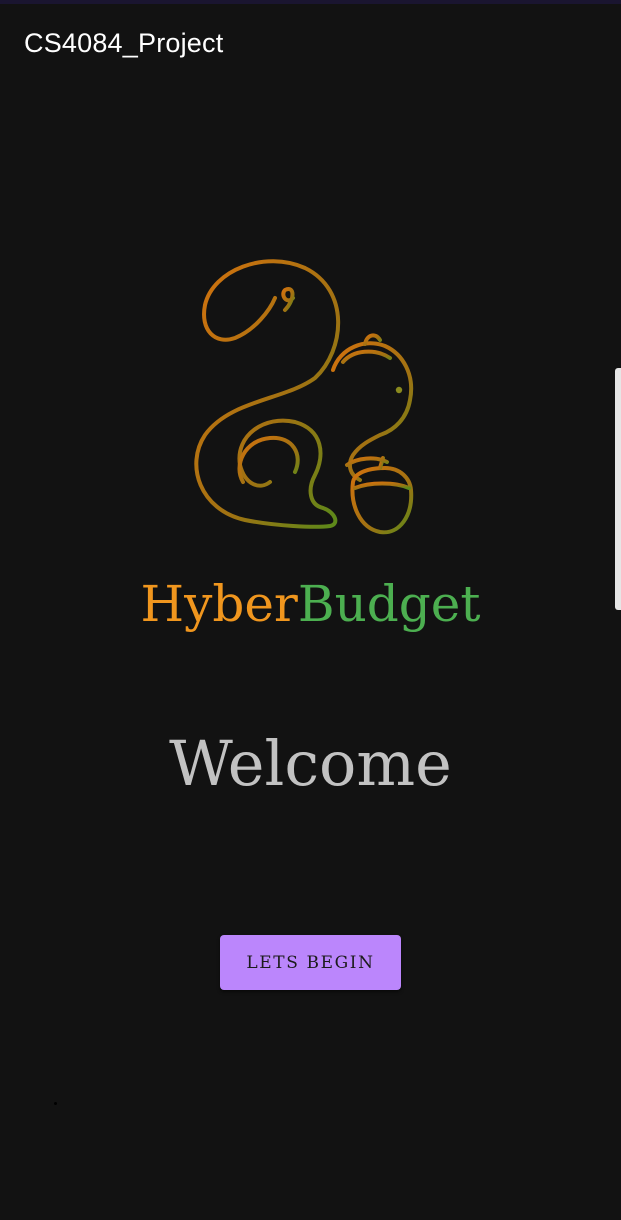 The height and width of the screenshot is (1220, 621). What do you see at coordinates (310, 962) in the screenshot?
I see `lets-begin-button: LETS BEGIN` at bounding box center [310, 962].